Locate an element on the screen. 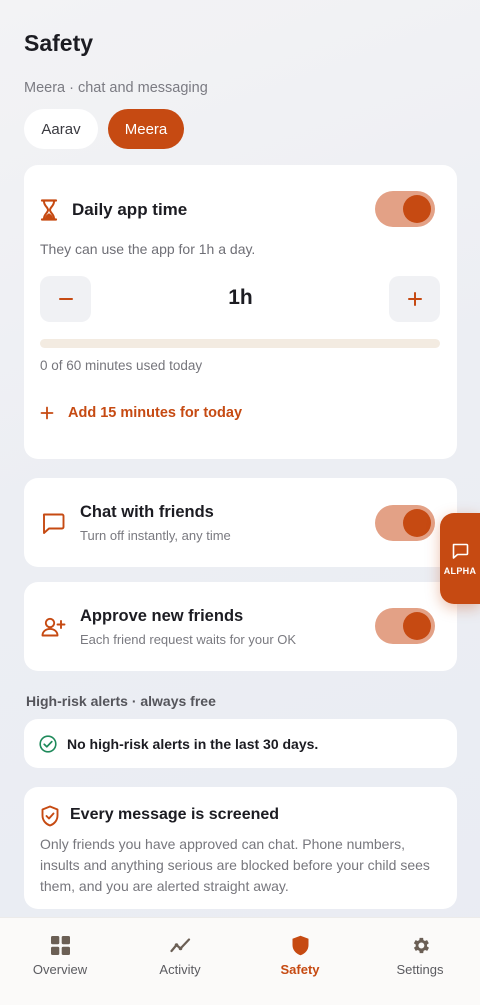 This screenshot has height=1005, width=480. daily-app-time-header: Daily app time is located at coordinates (113, 210).